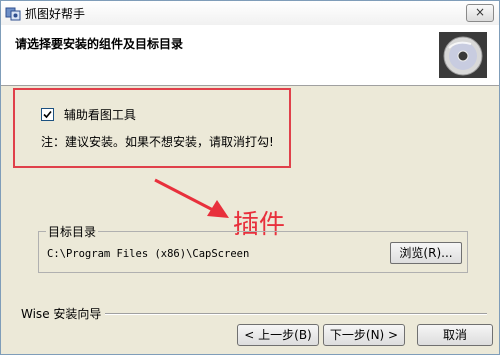 The width and height of the screenshot is (500, 355). Describe the element at coordinates (480, 13) in the screenshot. I see `close-button: ×` at that location.